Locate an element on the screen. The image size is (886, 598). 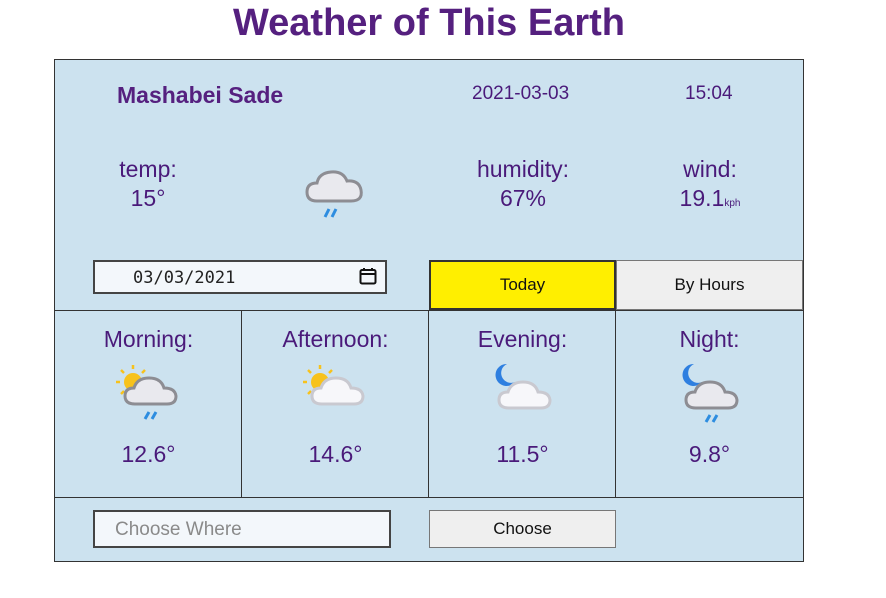
cloud-rain-icon is located at coordinates (335, 195).